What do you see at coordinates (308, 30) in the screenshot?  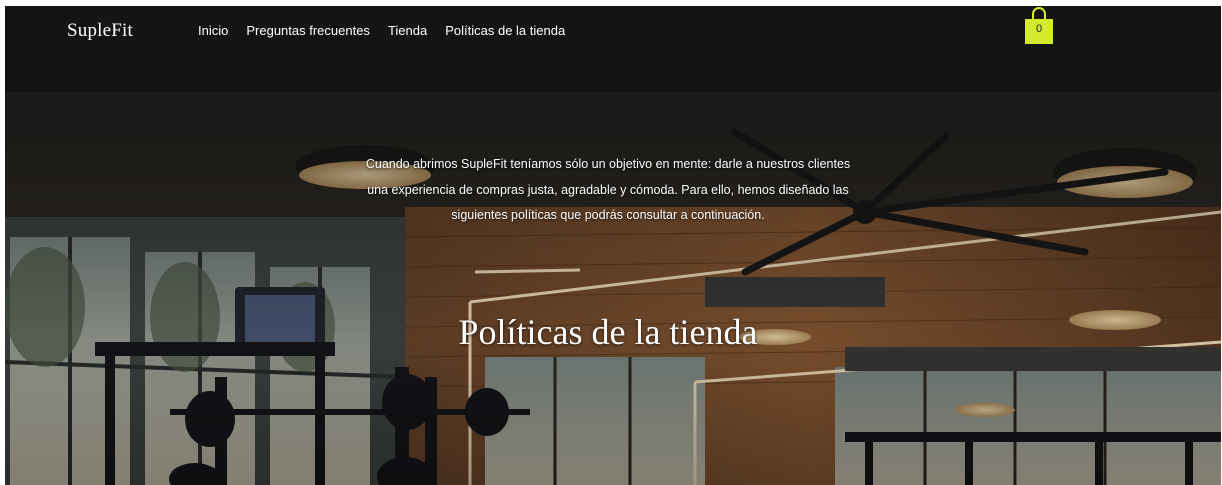 I see `nav-item-preguntas-frecuentes: Preguntas frecuentes` at bounding box center [308, 30].